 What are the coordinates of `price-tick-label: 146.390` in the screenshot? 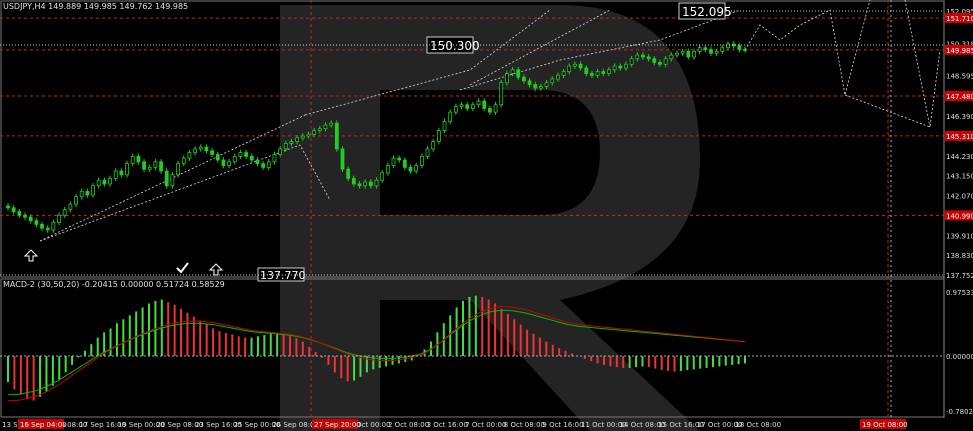 It's located at (959, 117).